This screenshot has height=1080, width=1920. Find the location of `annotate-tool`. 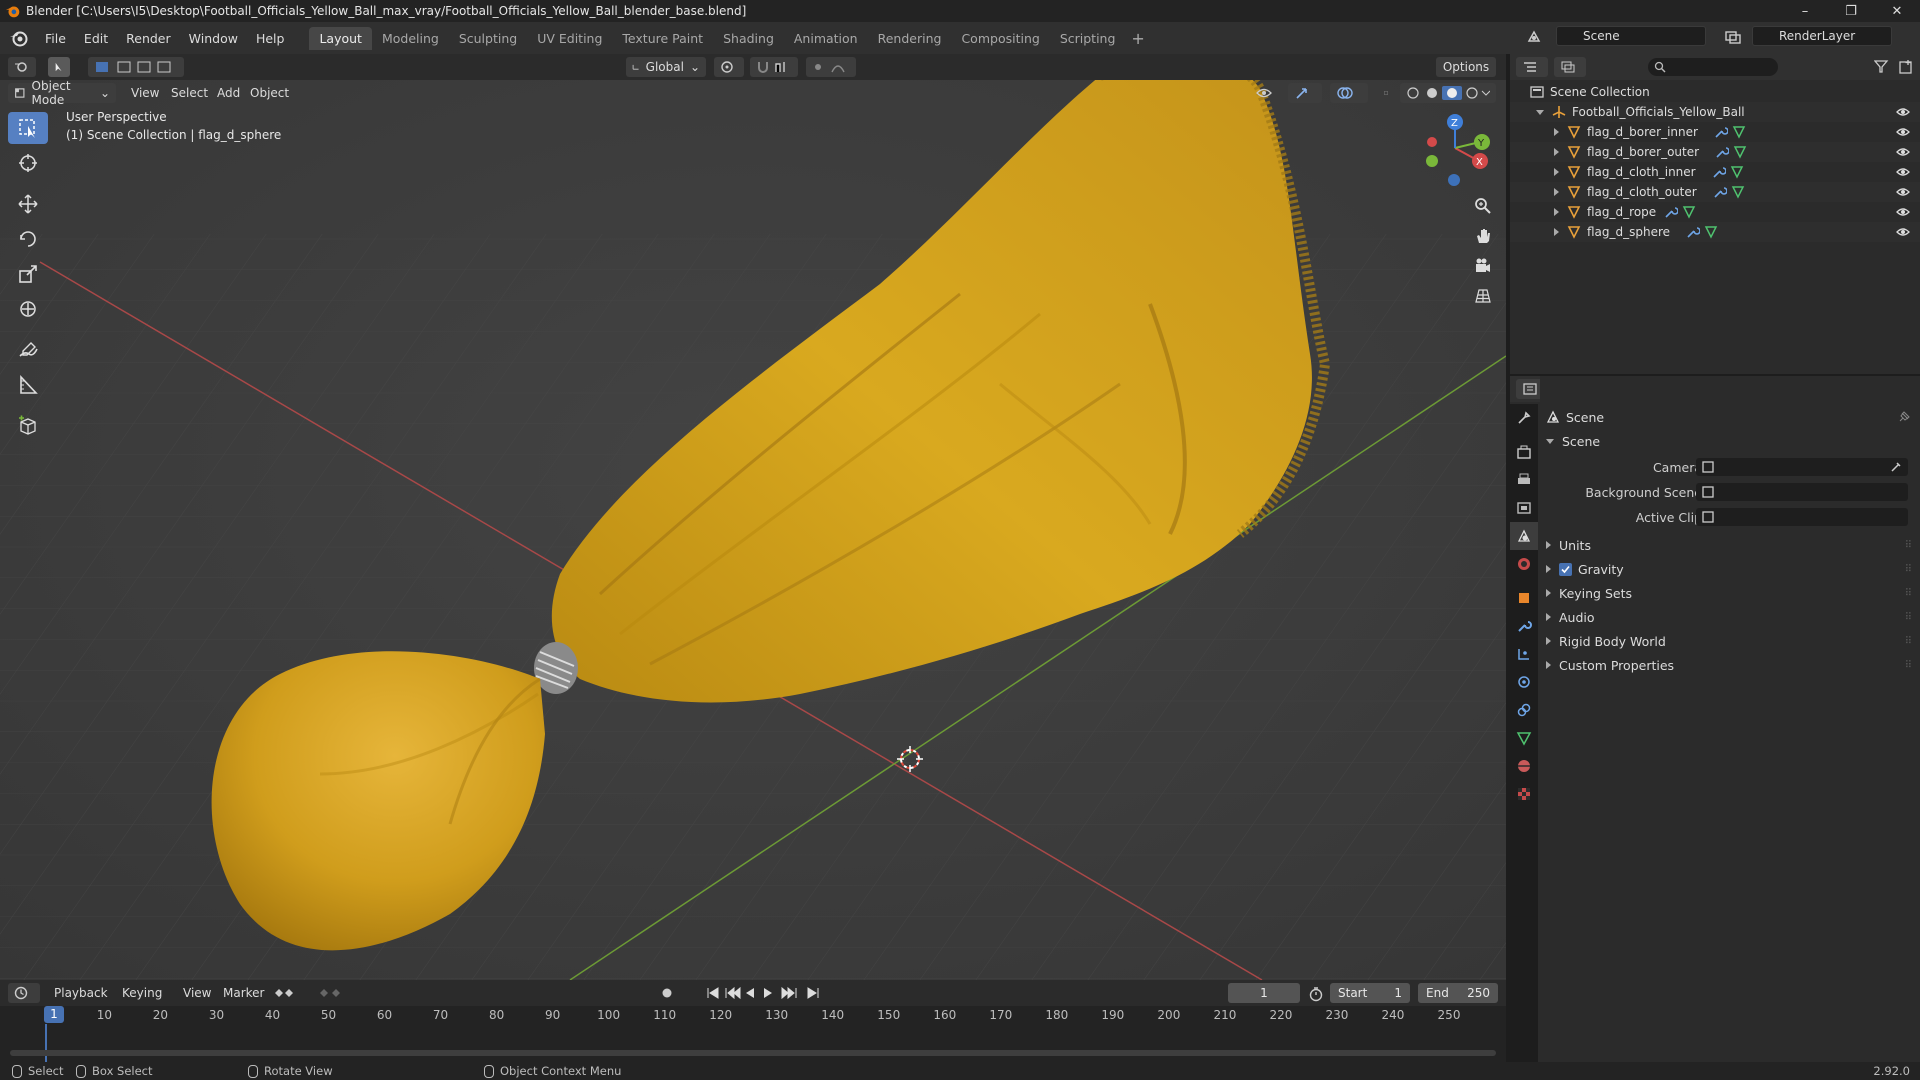

annotate-tool is located at coordinates (28, 350).